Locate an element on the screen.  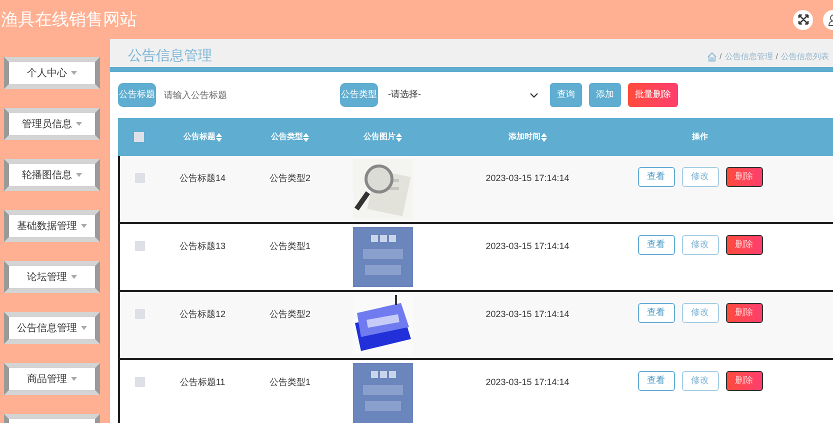
site-title: 渔具在线销售网站 is located at coordinates (69, 19).